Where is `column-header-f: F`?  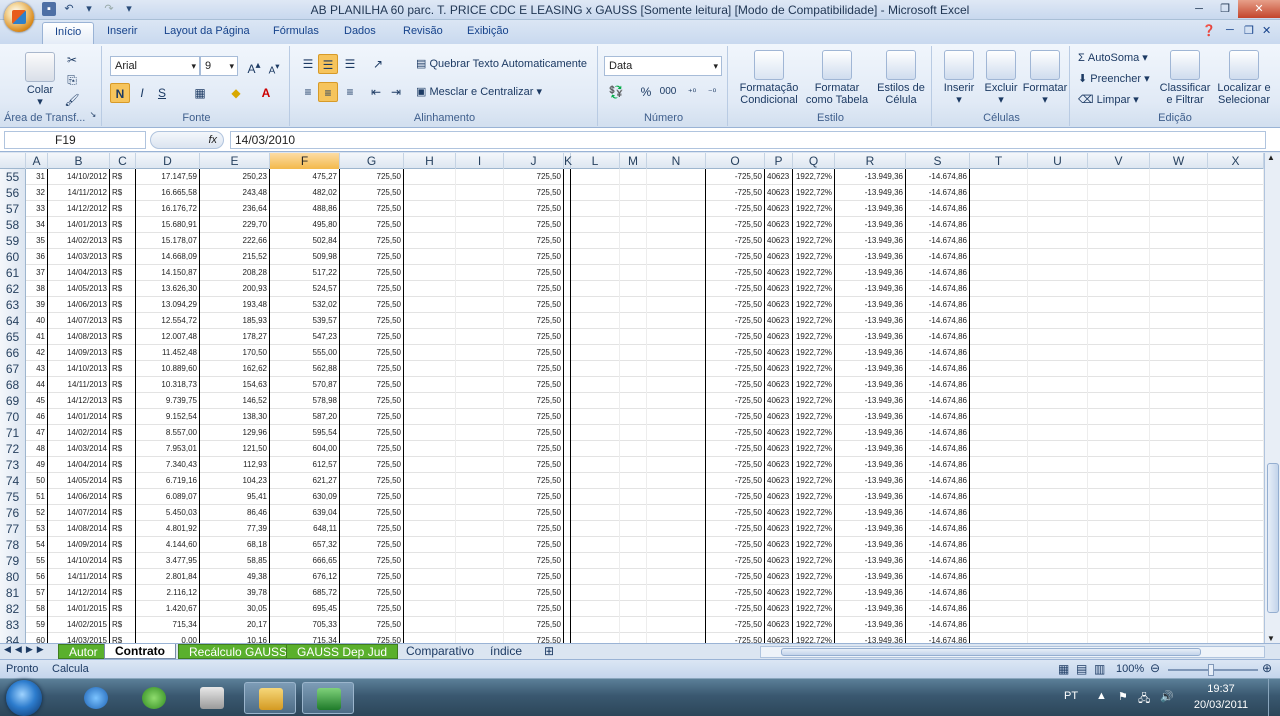 column-header-f: F is located at coordinates (305, 161).